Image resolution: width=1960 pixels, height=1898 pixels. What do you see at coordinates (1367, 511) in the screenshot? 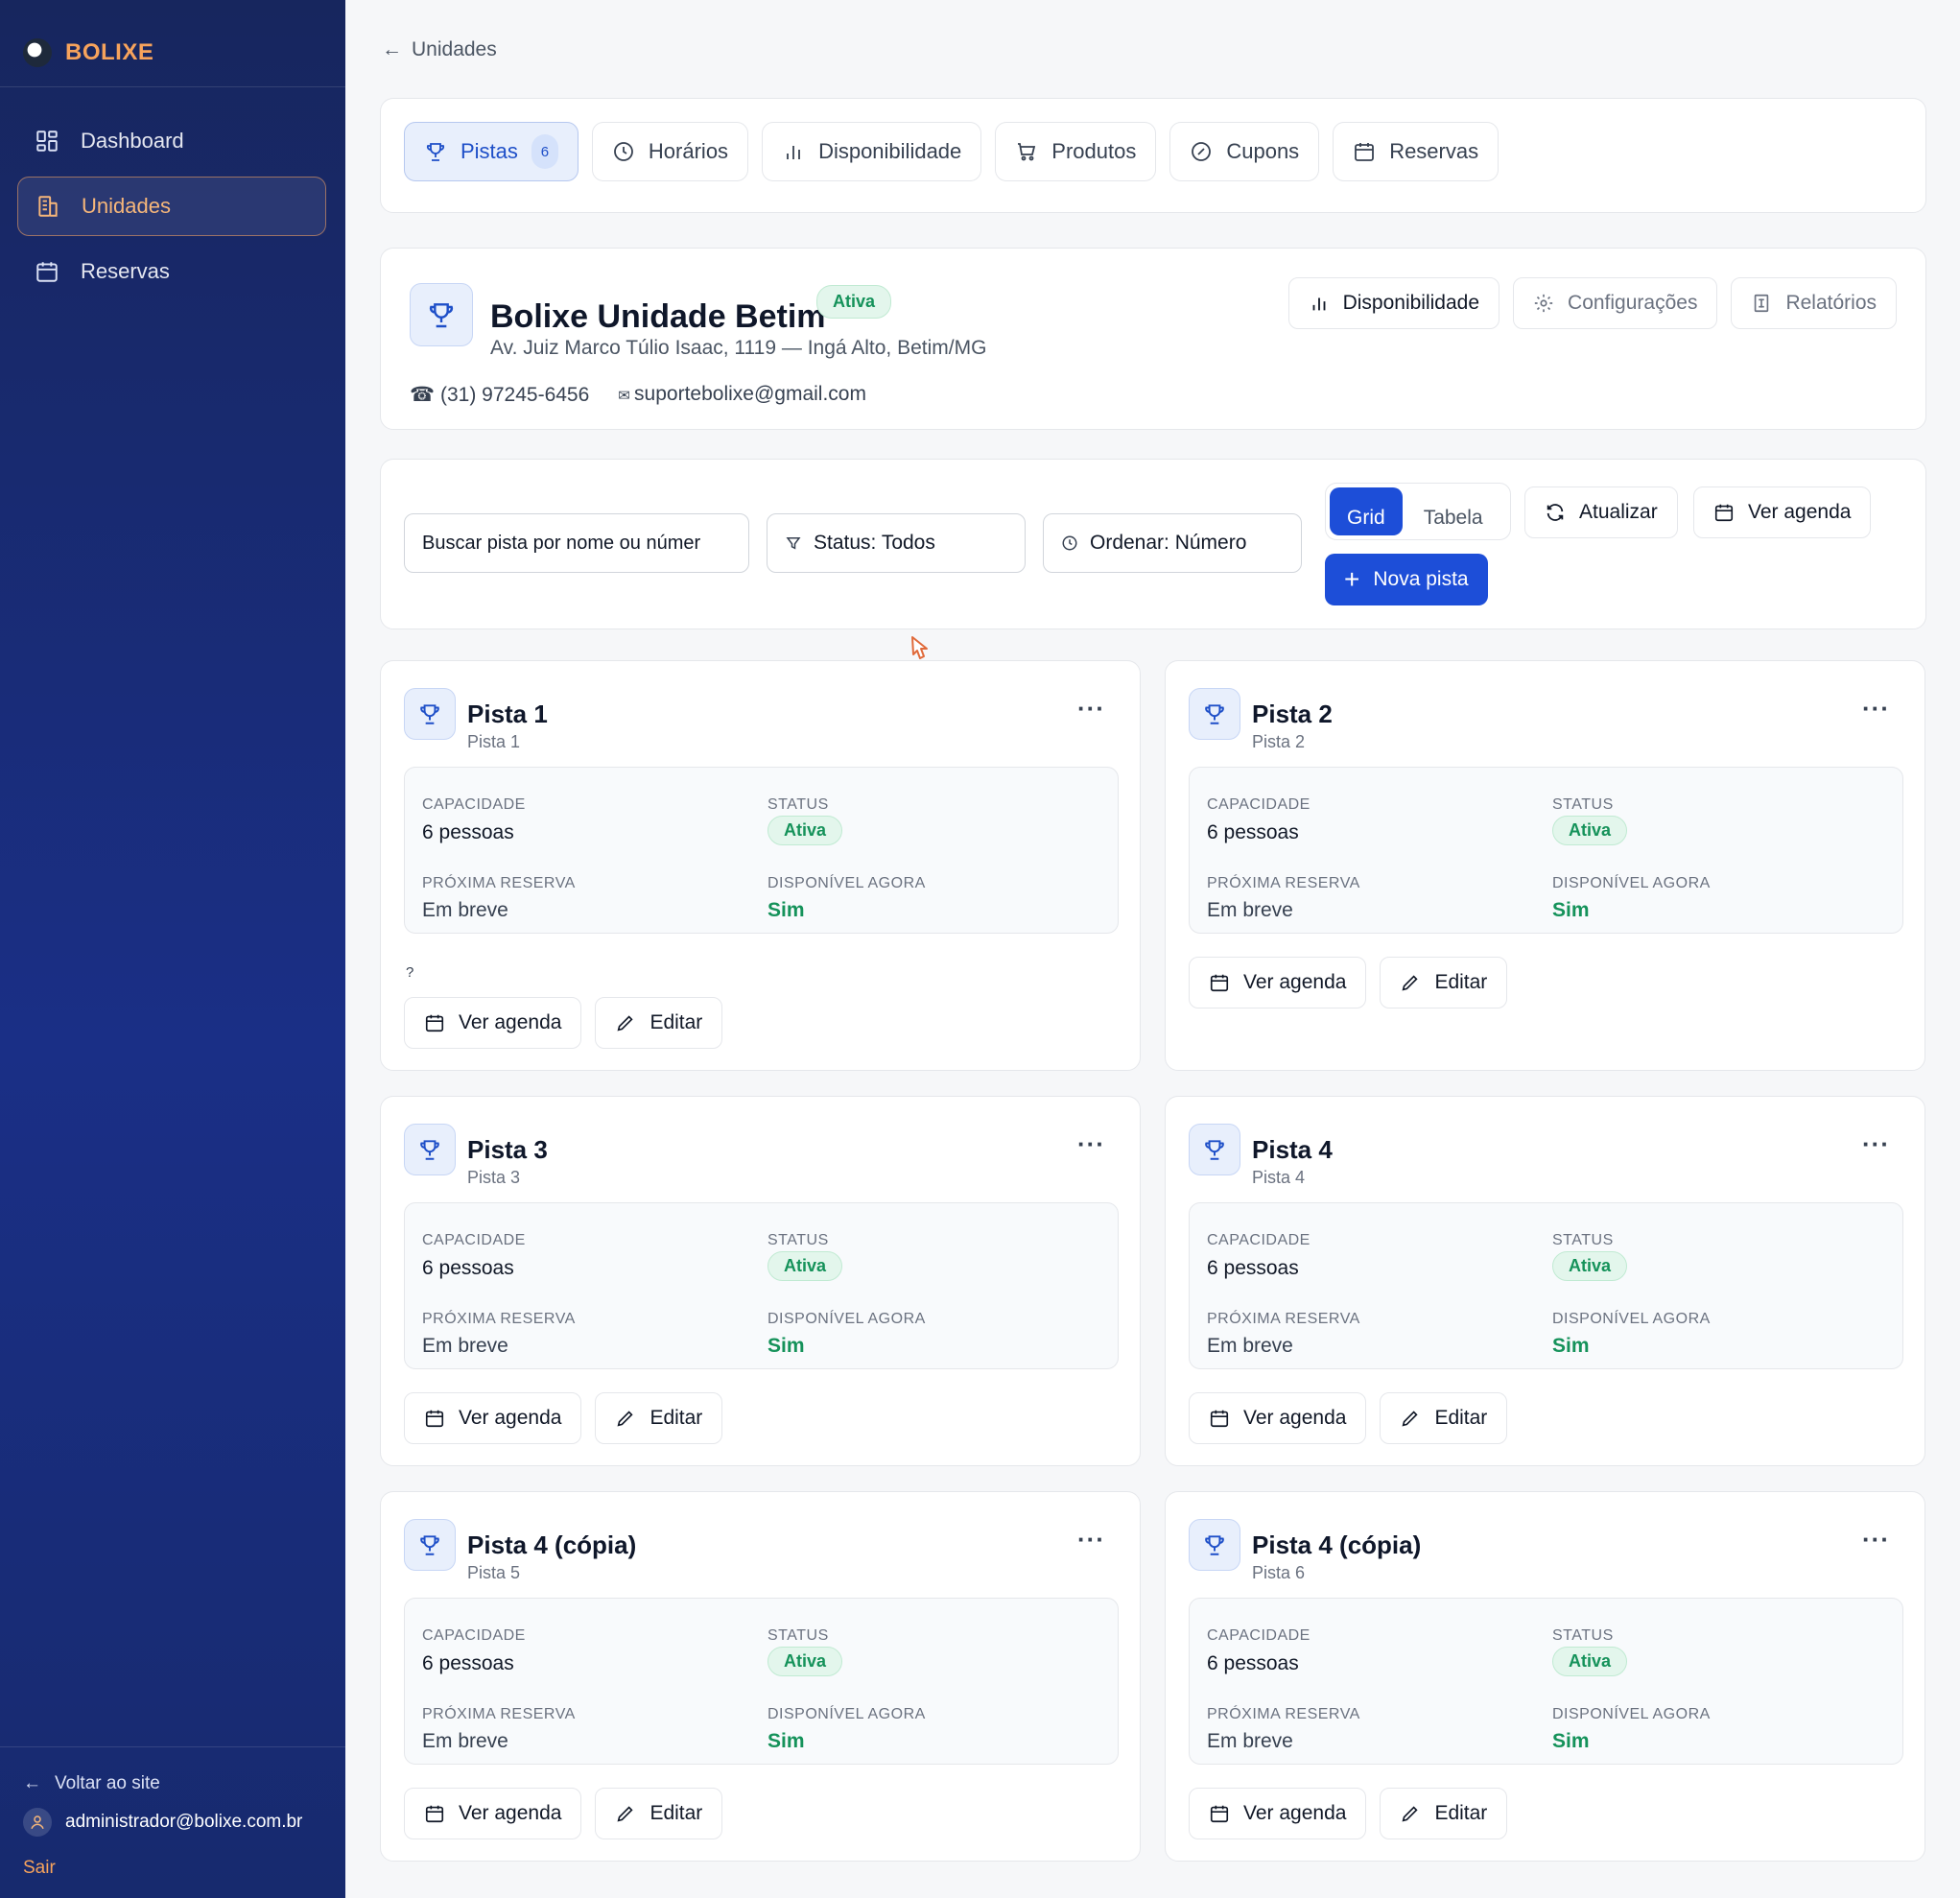
I see `view-grid-button: Grid` at bounding box center [1367, 511].